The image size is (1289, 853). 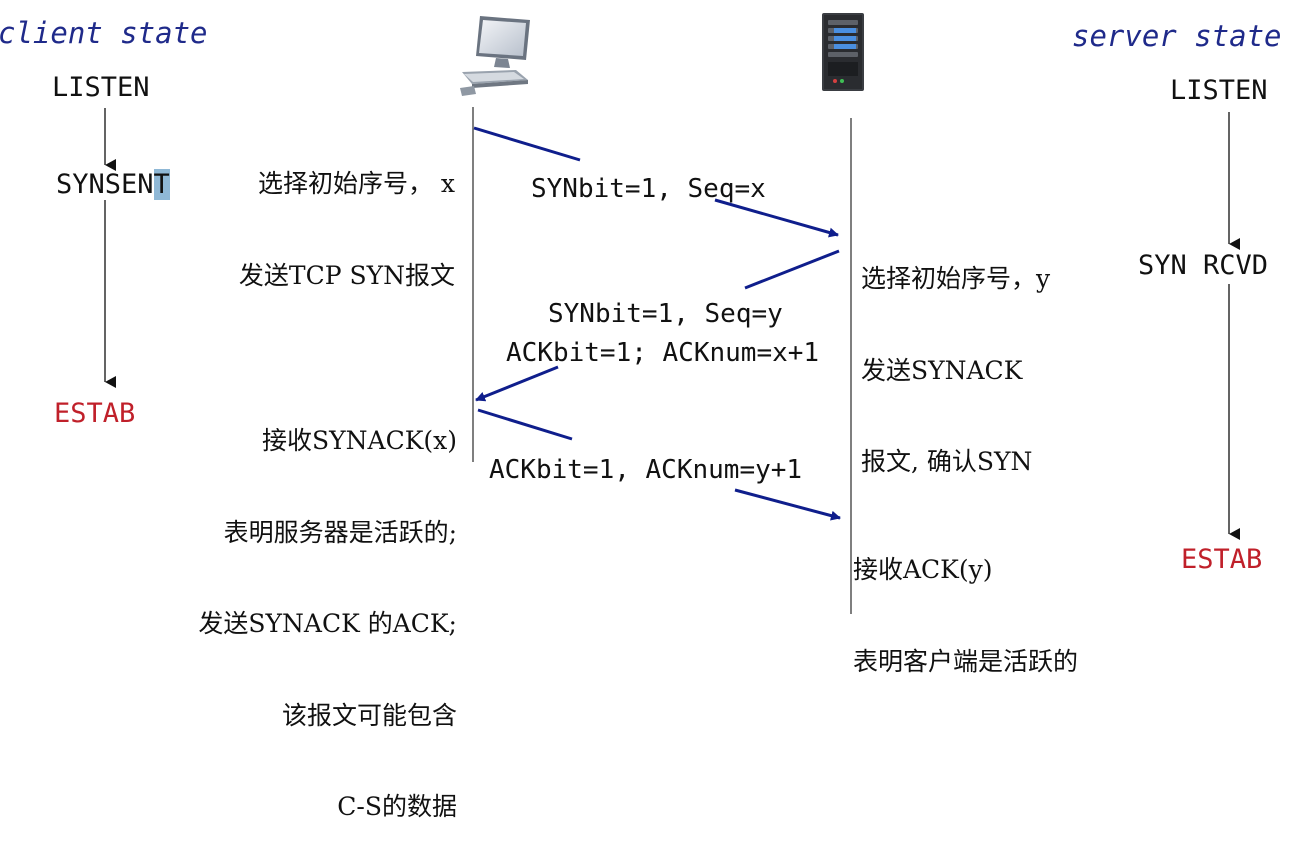 What do you see at coordinates (663, 353) in the screenshot?
I see `synack-message-label-line-2: ACKbit=1; ACKnum=x+1` at bounding box center [663, 353].